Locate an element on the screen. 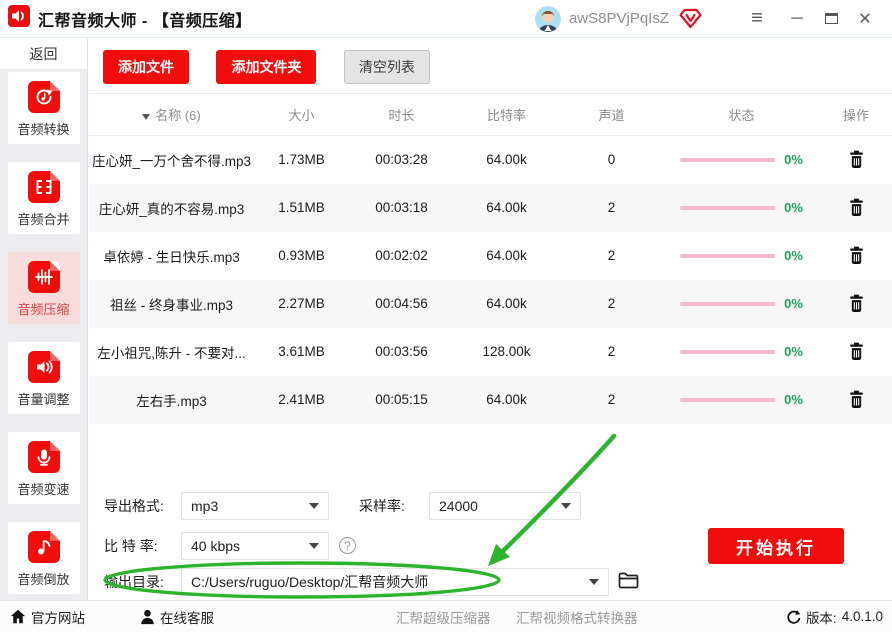 The image size is (892, 632). minimize-button: ─ is located at coordinates (797, 19).